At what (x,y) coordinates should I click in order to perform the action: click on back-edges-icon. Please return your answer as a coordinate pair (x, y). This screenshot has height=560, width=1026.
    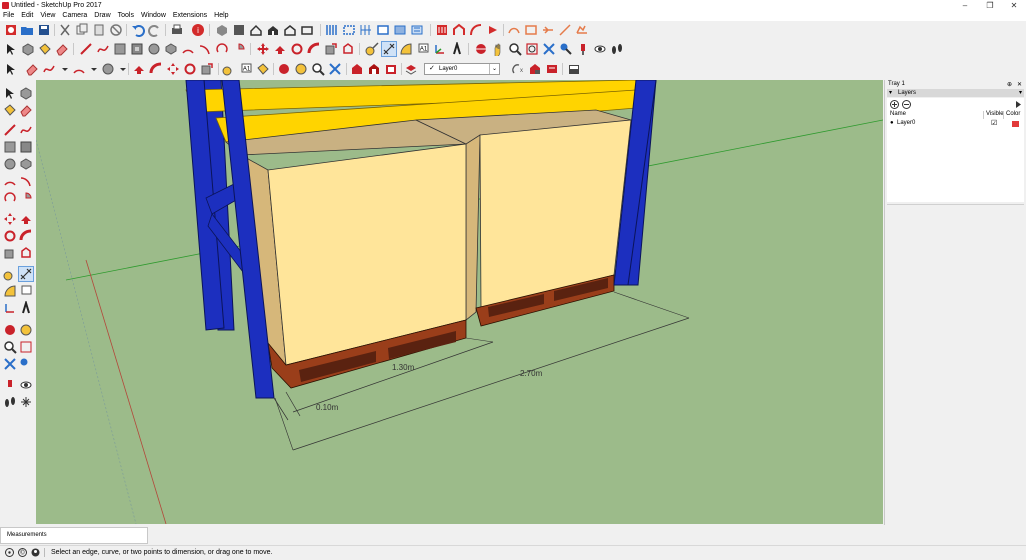
    Looking at the image, I should click on (349, 30).